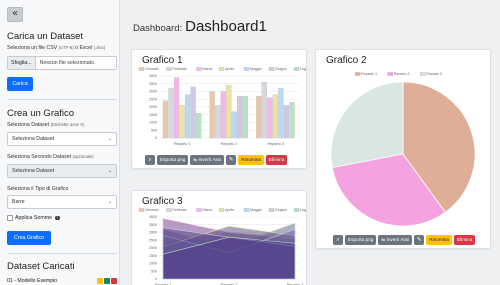 The height and width of the screenshot is (285, 500). I want to click on chevron-down-icon: ⌄, so click(109, 139).